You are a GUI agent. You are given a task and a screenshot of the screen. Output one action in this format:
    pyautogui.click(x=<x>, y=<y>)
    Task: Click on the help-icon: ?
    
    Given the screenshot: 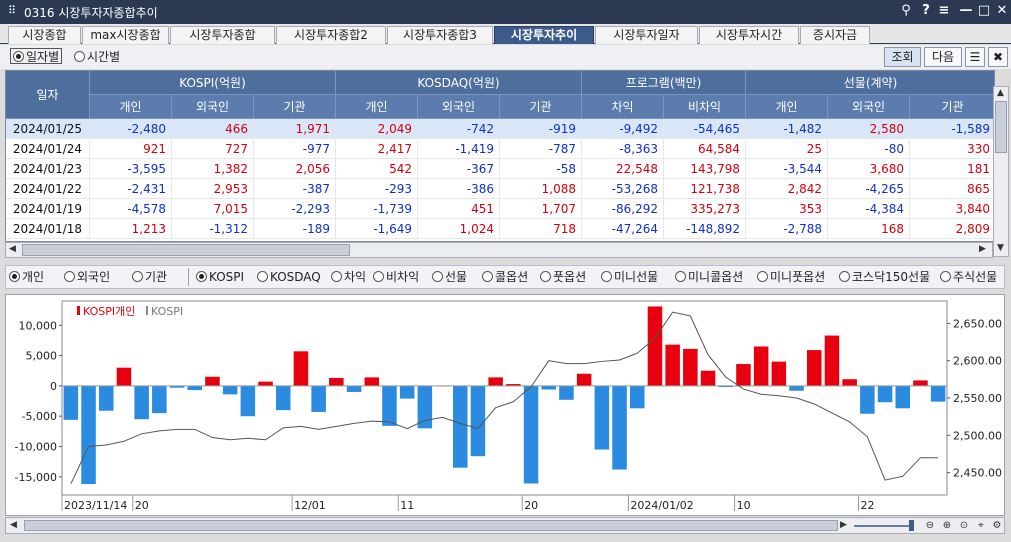 What is the action you would take?
    pyautogui.click(x=926, y=11)
    